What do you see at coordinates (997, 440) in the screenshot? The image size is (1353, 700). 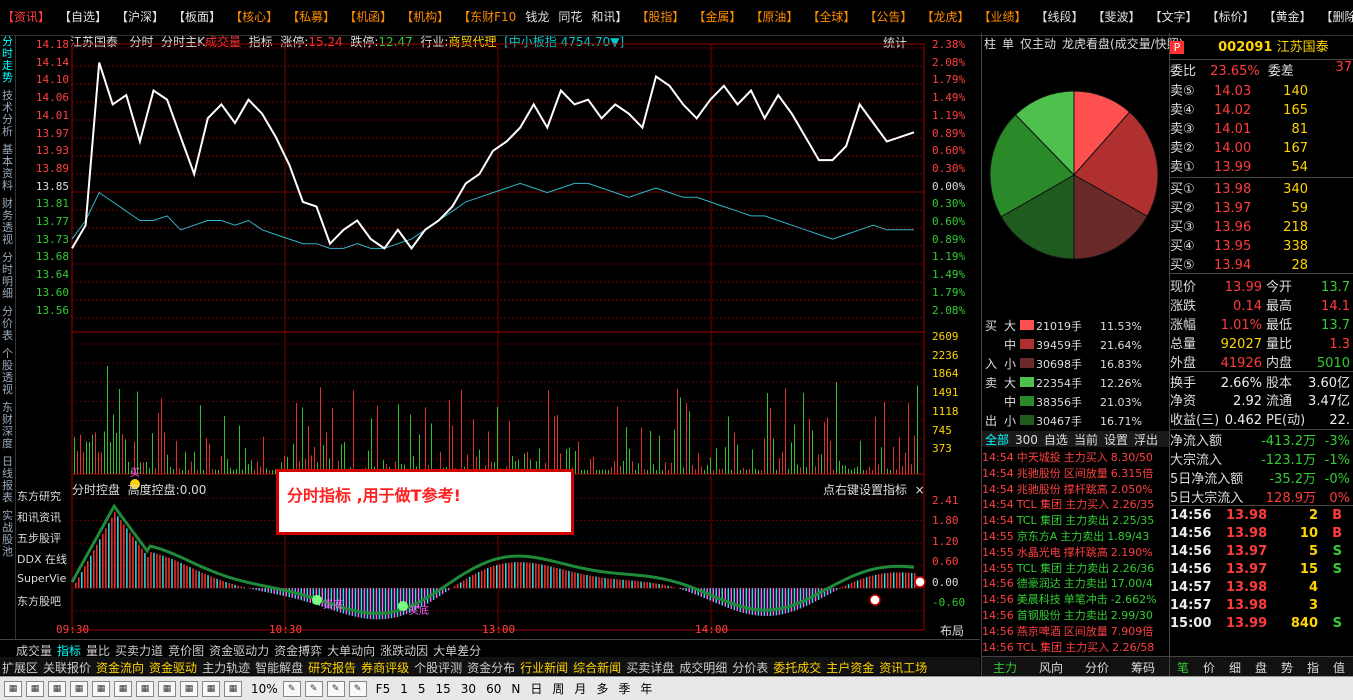 I see `trade-filter-tab: 全部` at bounding box center [997, 440].